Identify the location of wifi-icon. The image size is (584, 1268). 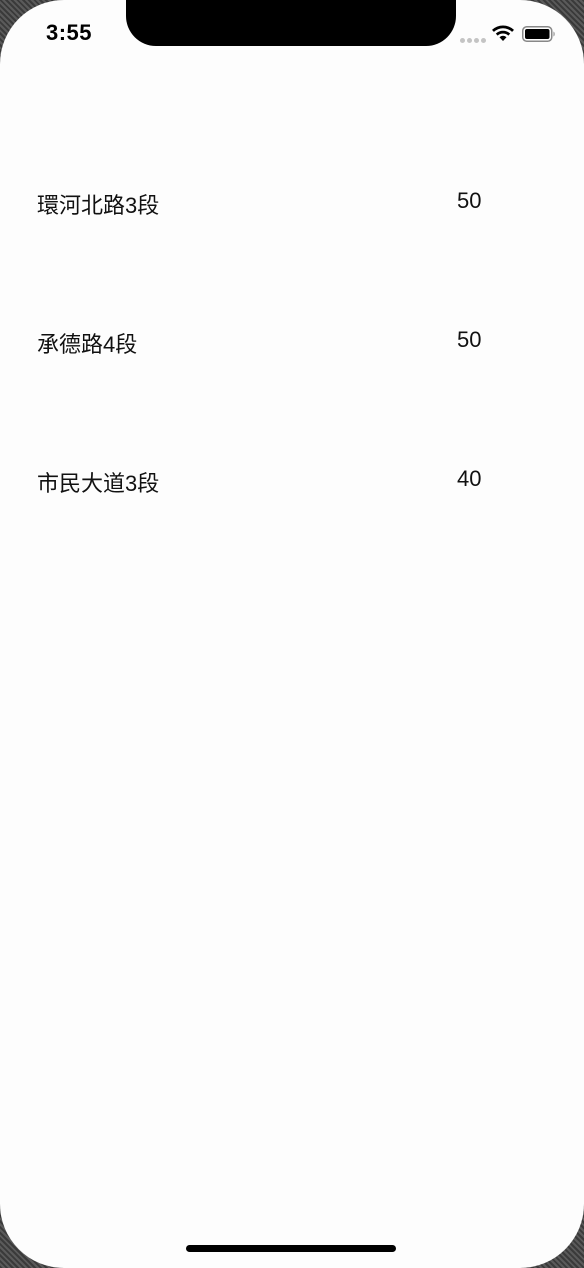
(503, 33).